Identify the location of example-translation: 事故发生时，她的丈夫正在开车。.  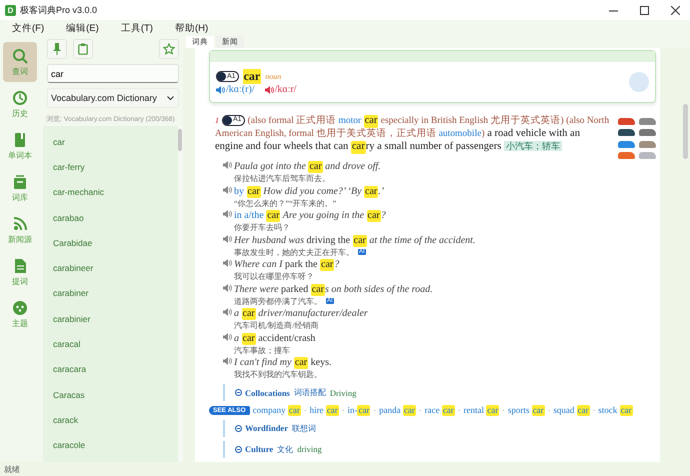
(294, 252).